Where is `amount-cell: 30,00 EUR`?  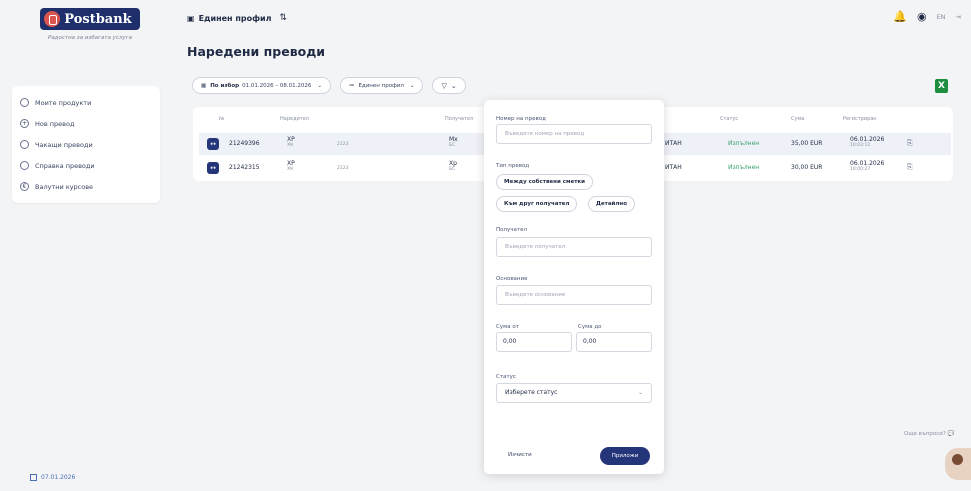
amount-cell: 30,00 EUR is located at coordinates (807, 167).